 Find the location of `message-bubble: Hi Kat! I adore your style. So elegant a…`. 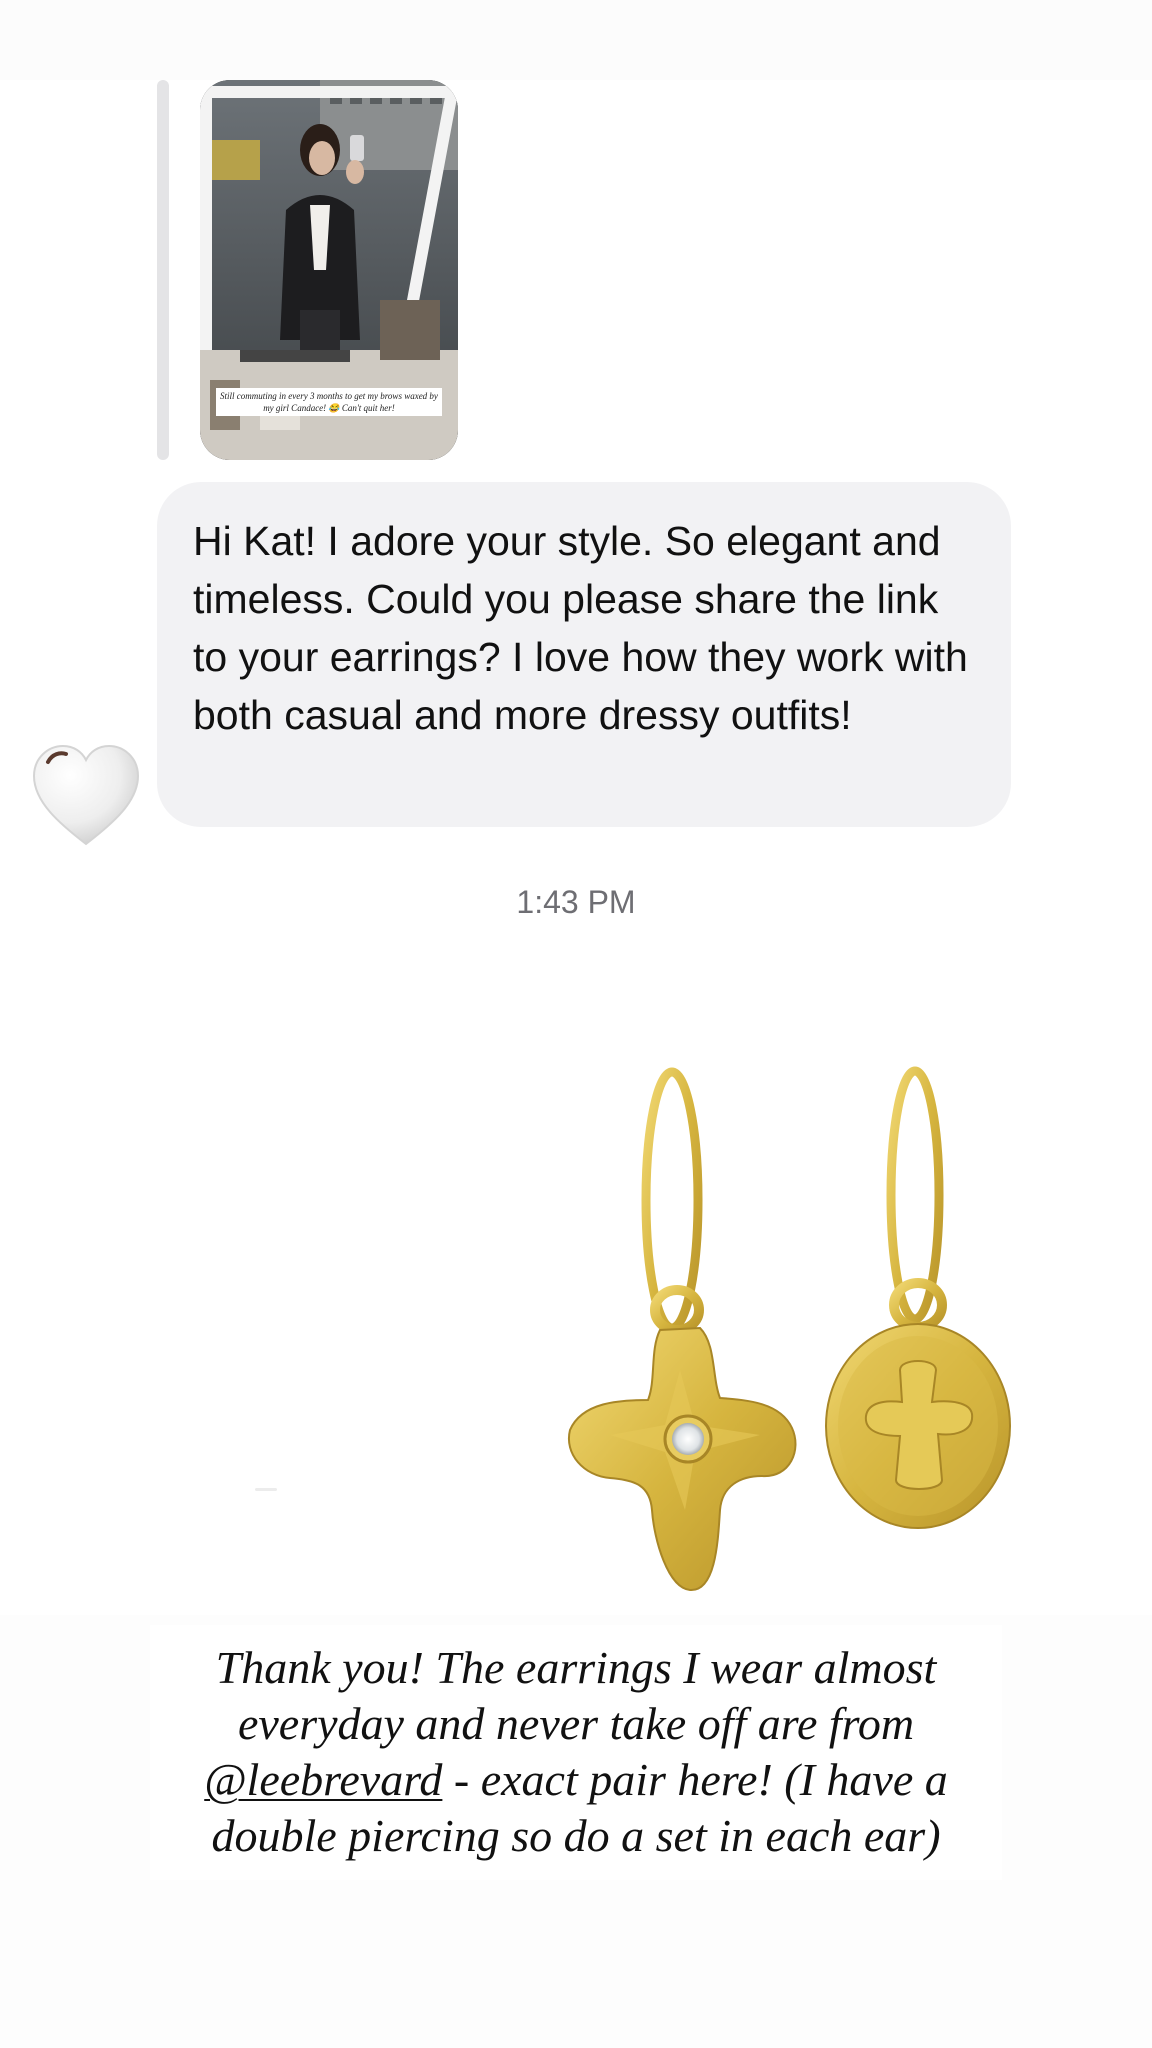

message-bubble: Hi Kat! I adore your style. So elegant a… is located at coordinates (584, 654).